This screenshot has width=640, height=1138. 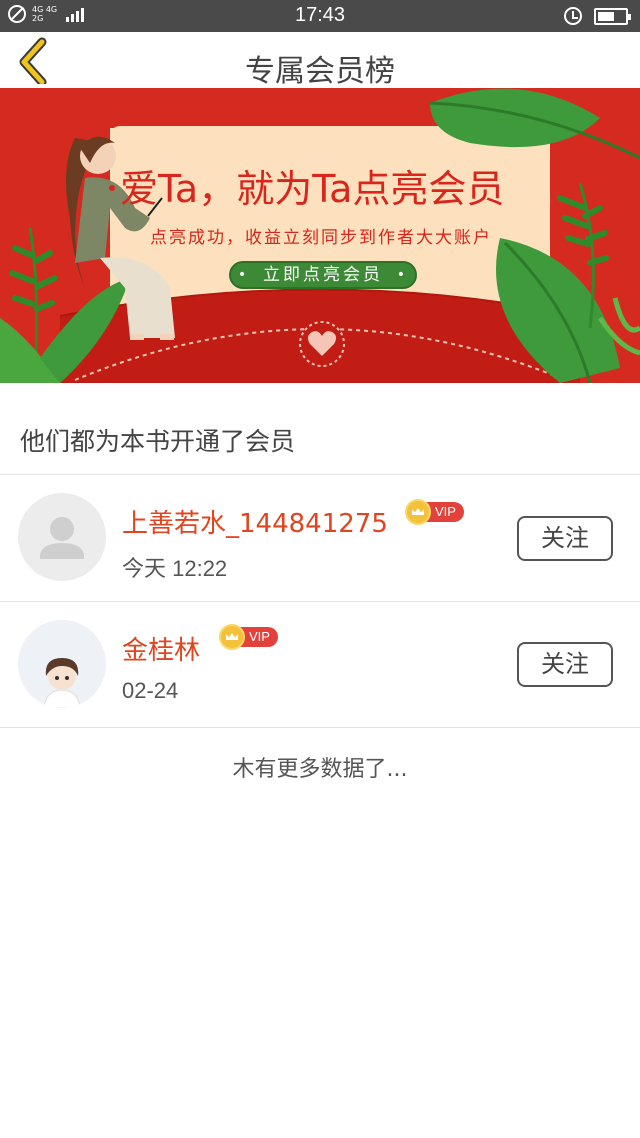 I want to click on section-heading: 他们都为本书开通了会员, so click(x=158, y=441).